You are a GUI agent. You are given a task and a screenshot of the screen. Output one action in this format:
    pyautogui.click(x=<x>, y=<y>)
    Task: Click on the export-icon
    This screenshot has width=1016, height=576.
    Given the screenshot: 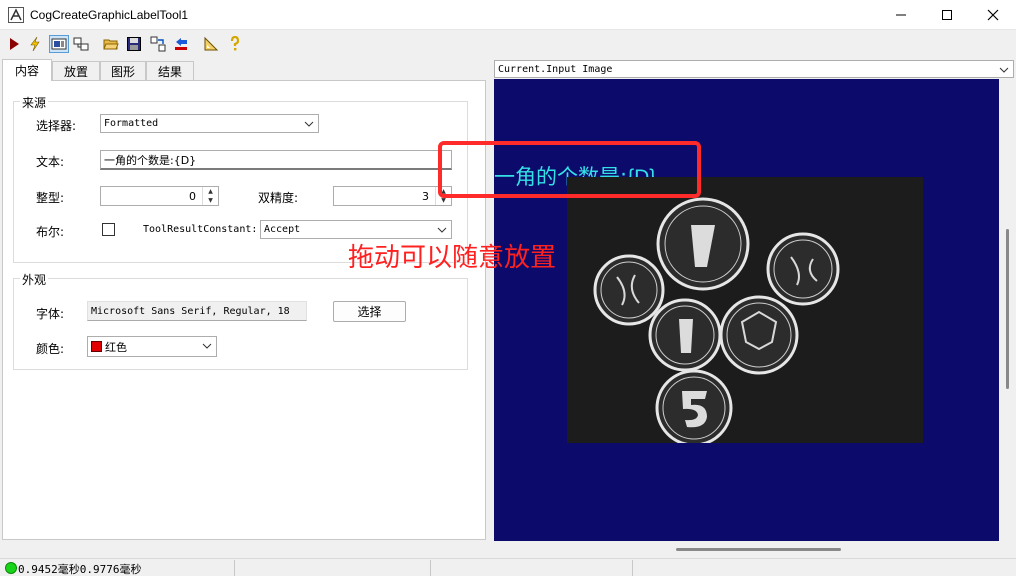 What is the action you would take?
    pyautogui.click(x=158, y=44)
    